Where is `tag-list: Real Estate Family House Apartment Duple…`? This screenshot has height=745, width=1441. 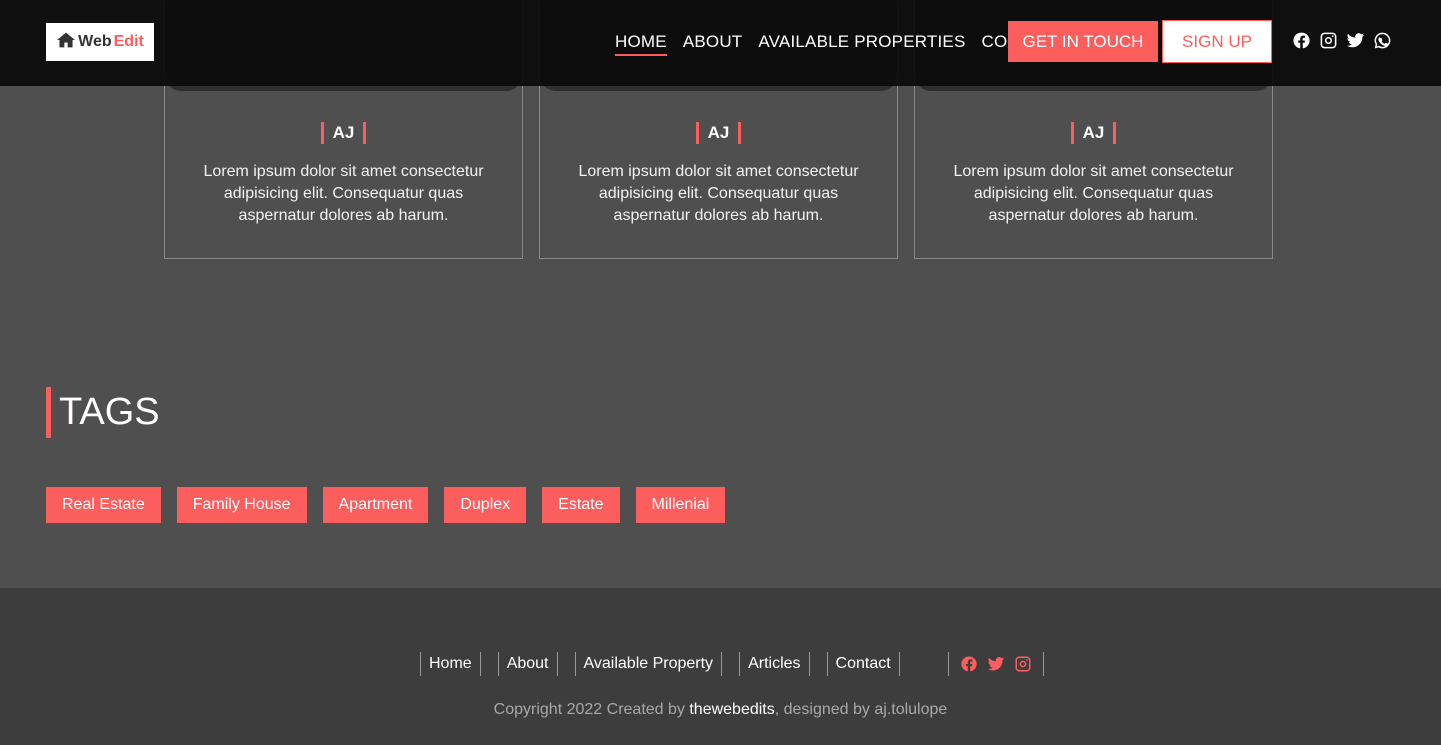 tag-list: Real Estate Family House Apartment Duple… is located at coordinates (386, 505).